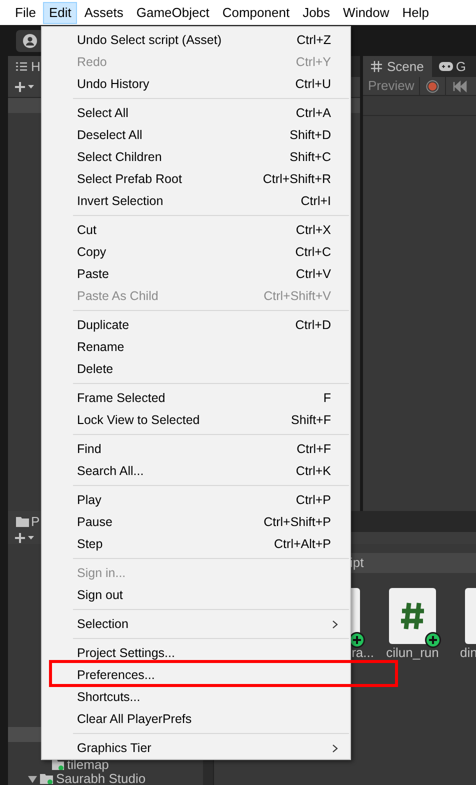 The width and height of the screenshot is (476, 785). I want to click on menu-bar-item: File, so click(25, 13).